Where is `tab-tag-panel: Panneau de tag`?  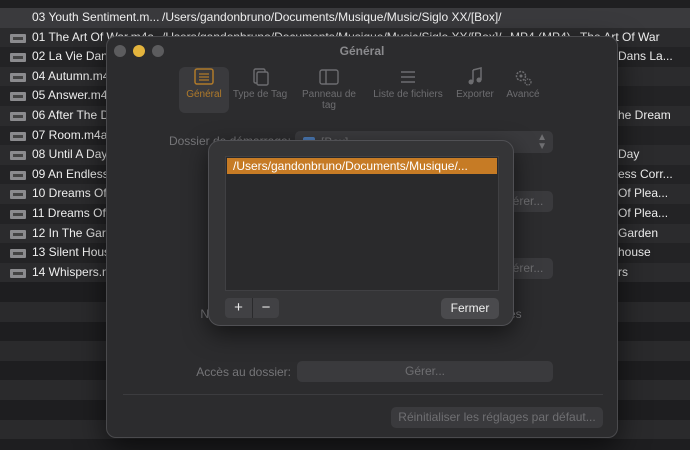
tab-tag-panel: Panneau de tag is located at coordinates (329, 90).